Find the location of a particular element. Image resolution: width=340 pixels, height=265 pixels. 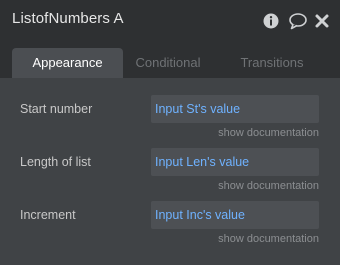

comment-icon is located at coordinates (297, 21).